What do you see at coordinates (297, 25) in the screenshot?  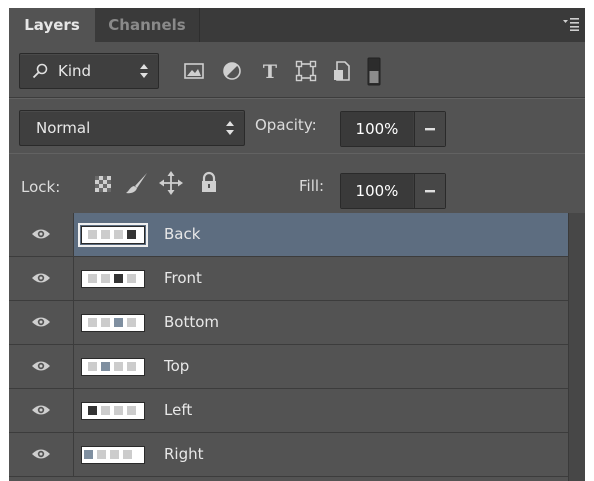 I see `panel-tab-bar: Layers Channels` at bounding box center [297, 25].